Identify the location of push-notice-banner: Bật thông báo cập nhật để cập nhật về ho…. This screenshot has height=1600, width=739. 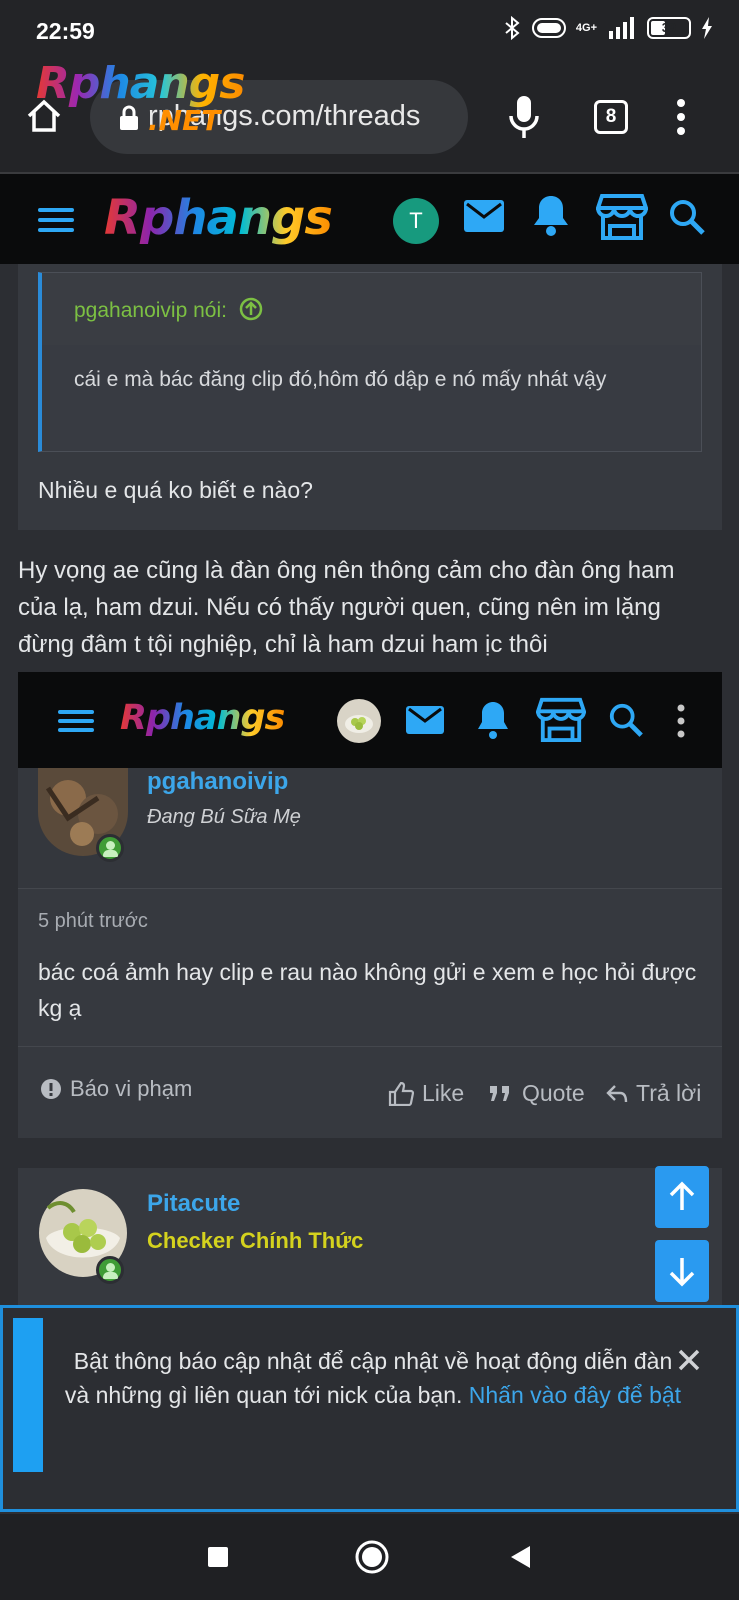
(369, 1408).